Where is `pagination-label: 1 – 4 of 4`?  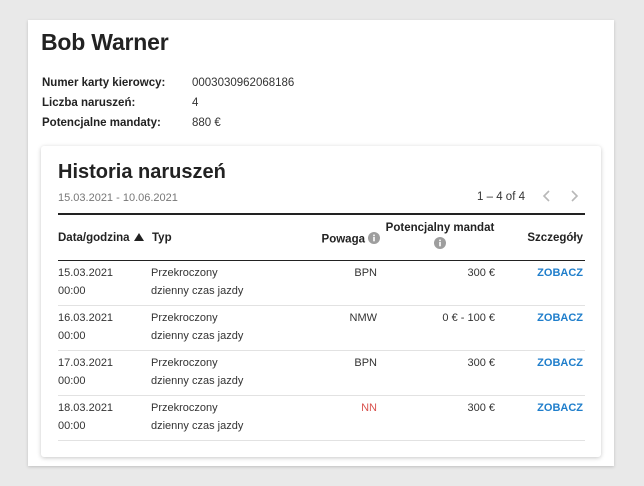
pagination-label: 1 – 4 of 4 is located at coordinates (501, 197).